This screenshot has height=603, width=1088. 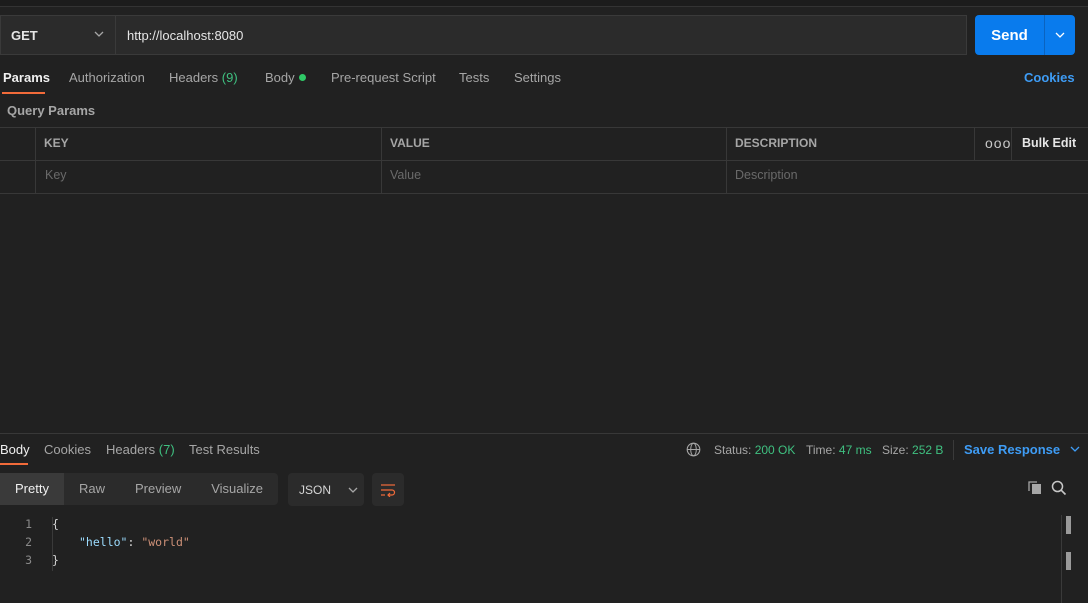 What do you see at coordinates (544, 127) in the screenshot?
I see `table-top-border` at bounding box center [544, 127].